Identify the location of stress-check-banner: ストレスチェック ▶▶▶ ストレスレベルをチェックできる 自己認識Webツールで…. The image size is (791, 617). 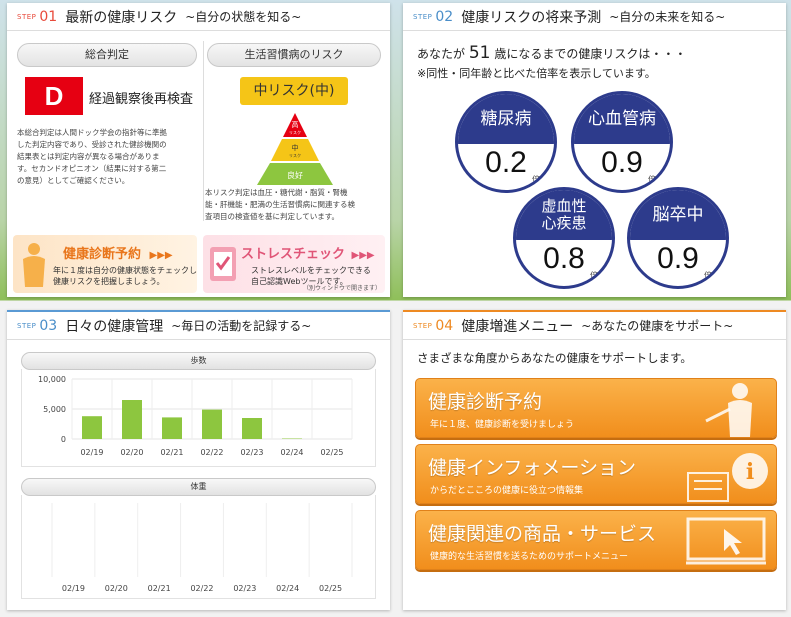
(294, 264).